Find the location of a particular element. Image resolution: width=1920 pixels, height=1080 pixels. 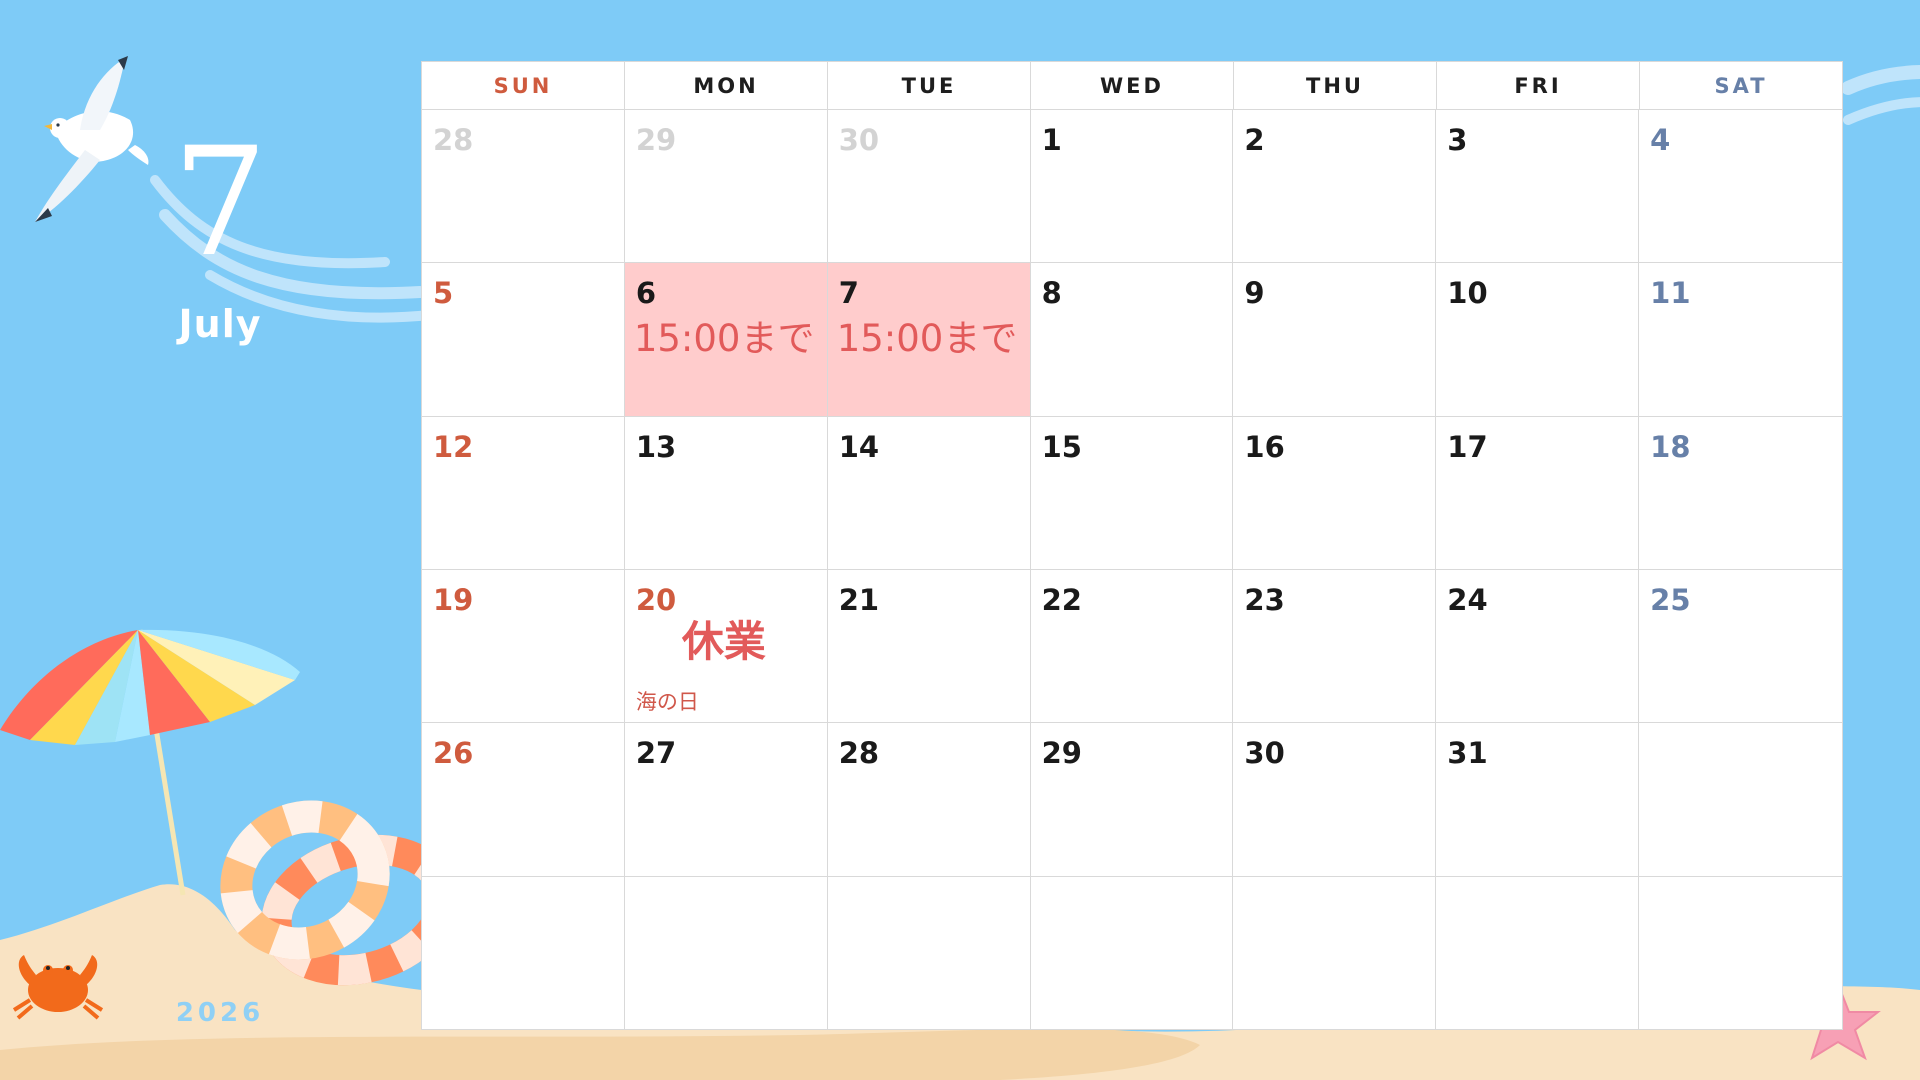

day-number: 2 is located at coordinates (1254, 140).